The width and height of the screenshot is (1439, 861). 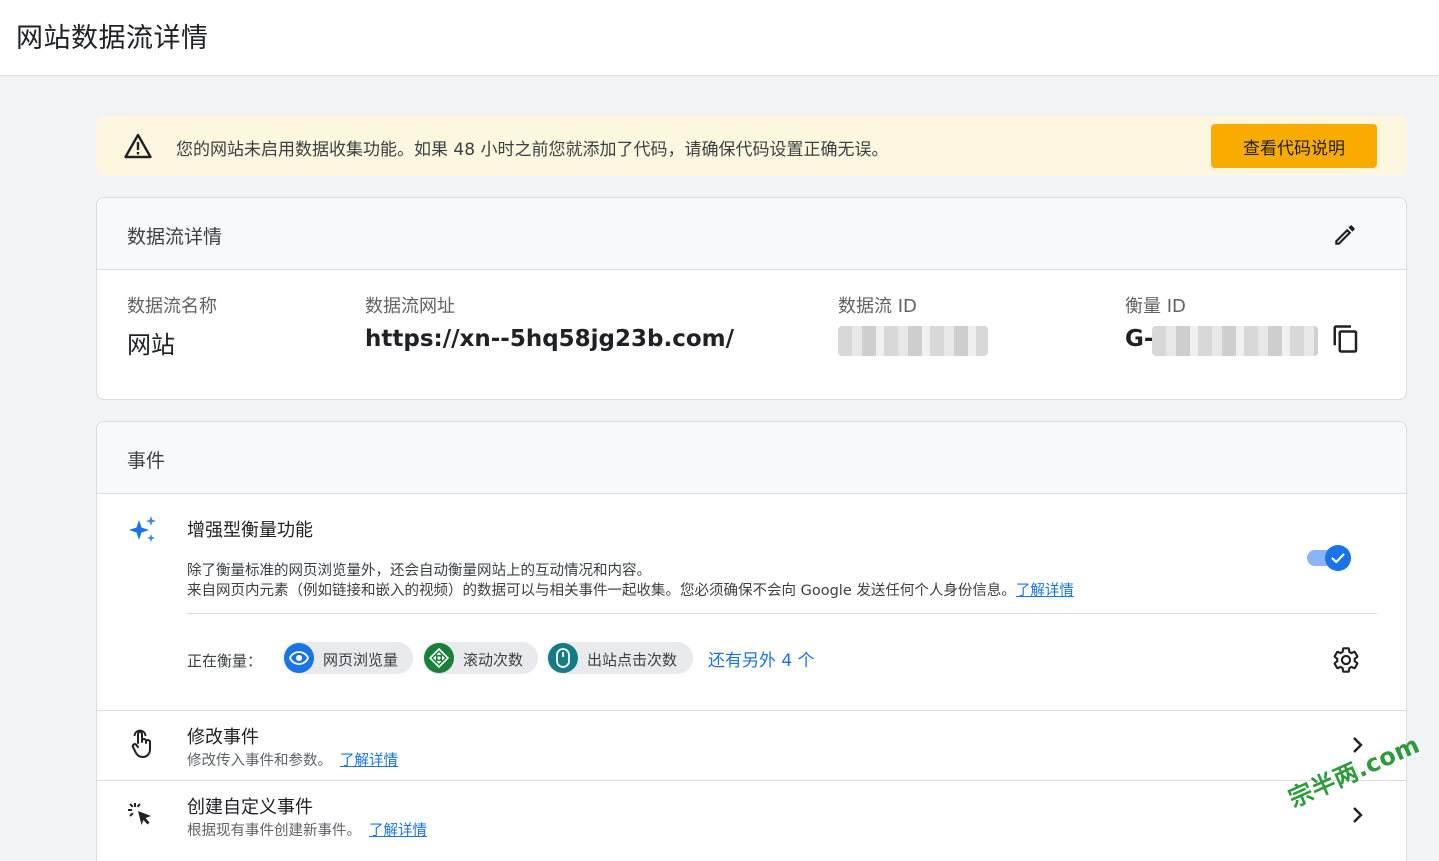 What do you see at coordinates (1235, 341) in the screenshot?
I see `measurement-id-redacted` at bounding box center [1235, 341].